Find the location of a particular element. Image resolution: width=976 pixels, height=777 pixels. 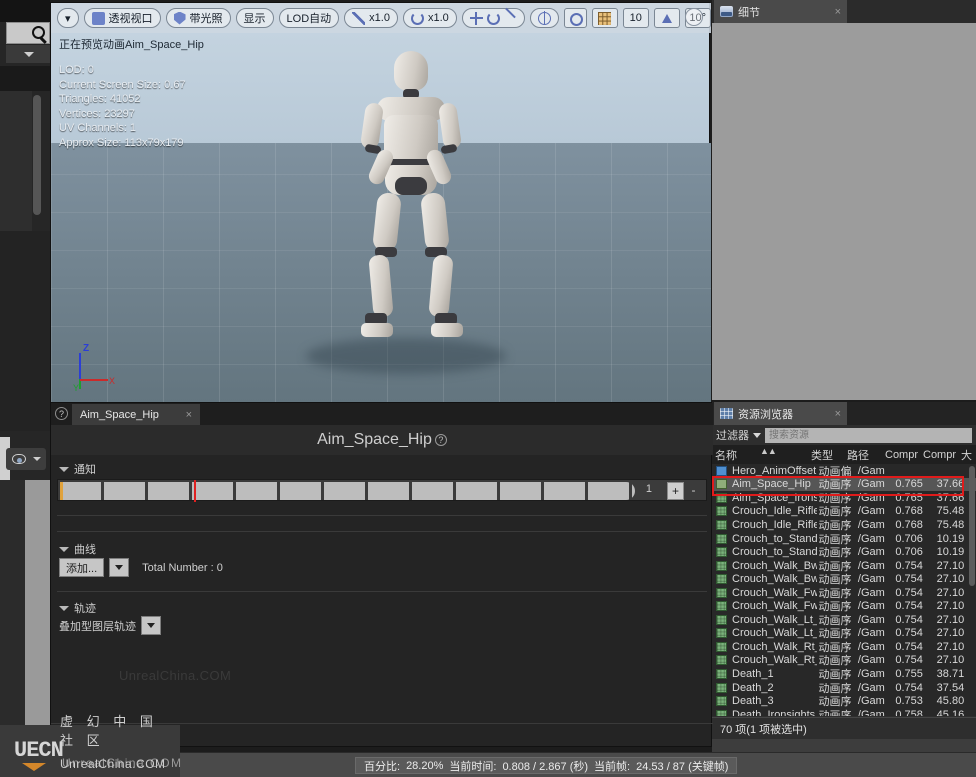

asset-compression-2: 37.54 is located at coordinates (950, 687).